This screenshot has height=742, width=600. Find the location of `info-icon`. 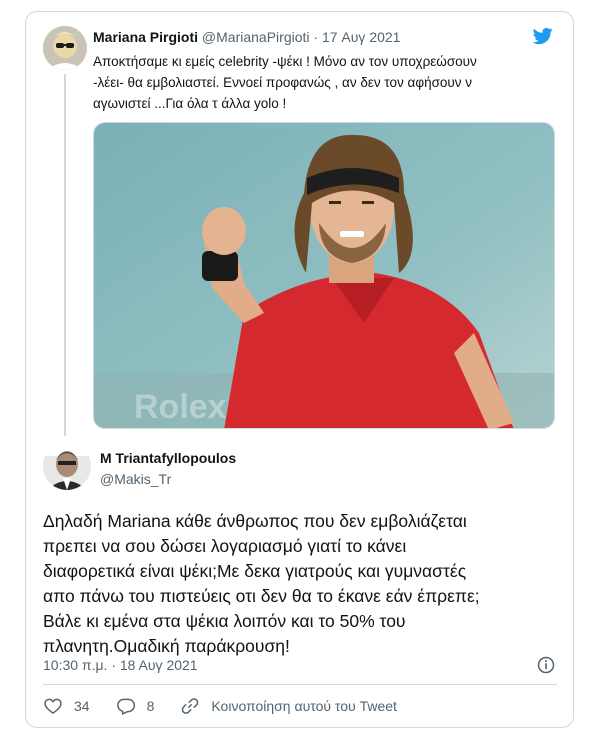

info-icon is located at coordinates (546, 665).